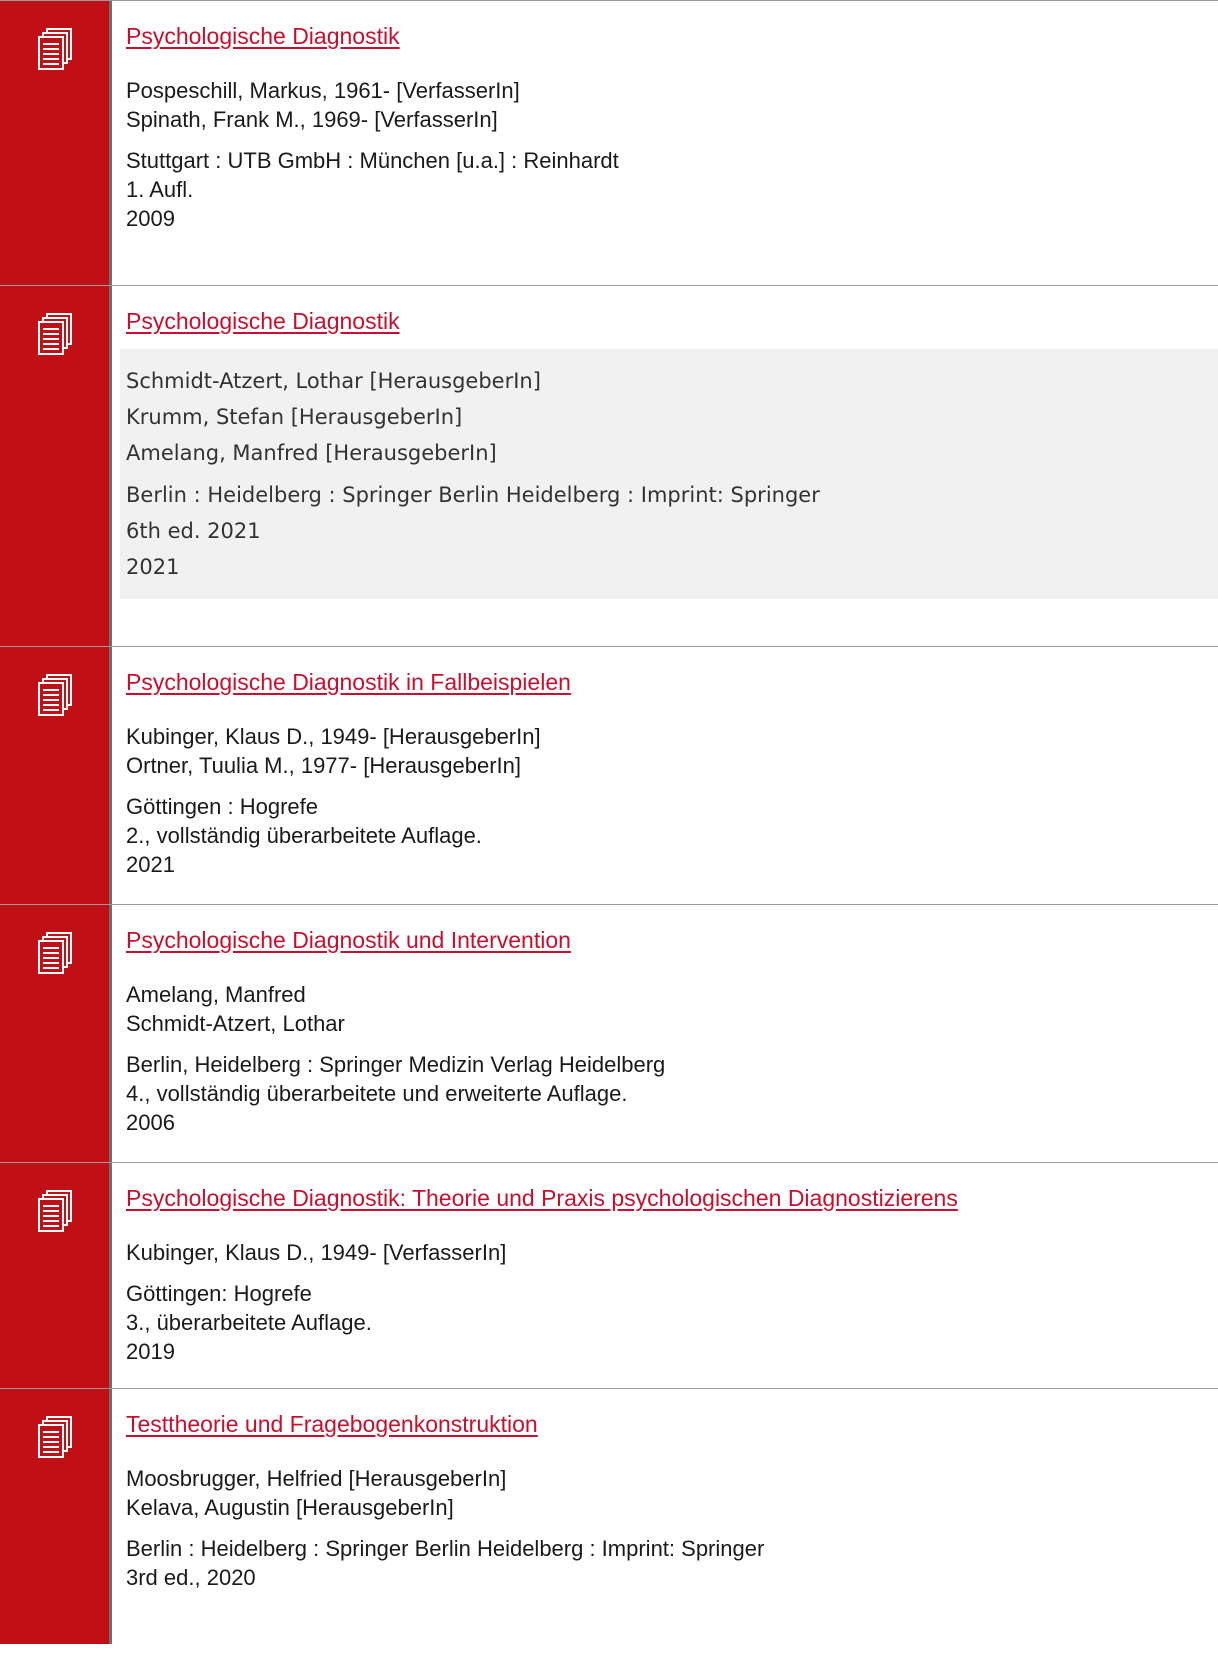 The width and height of the screenshot is (1218, 1677). What do you see at coordinates (294, 417) in the screenshot?
I see `author: Krumm, Stefan [HerausgeberIn]` at bounding box center [294, 417].